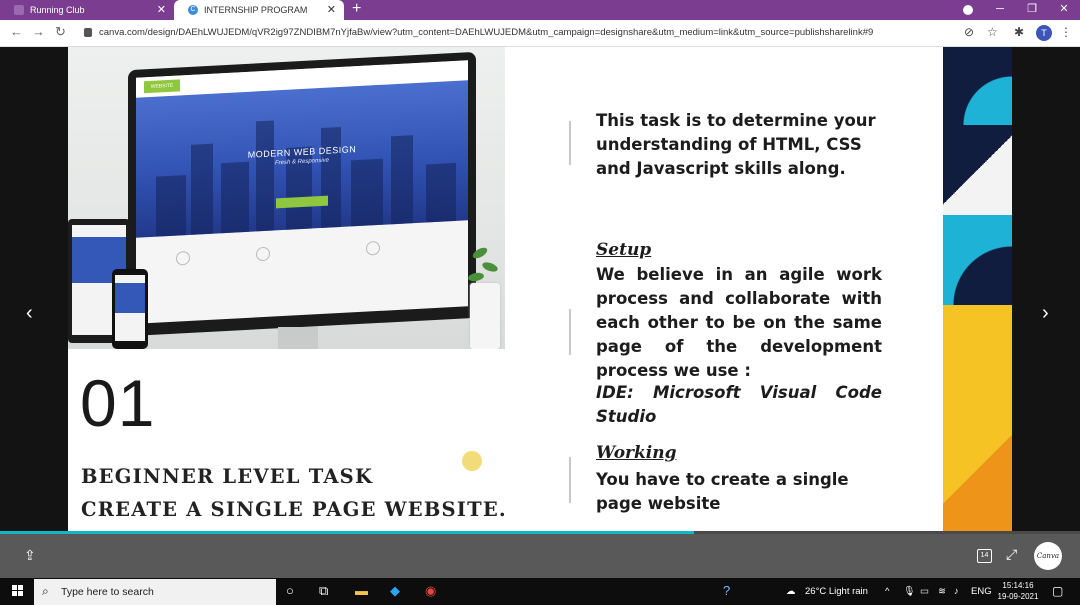  I want to click on tray-chevron-icon: ^, so click(887, 591).